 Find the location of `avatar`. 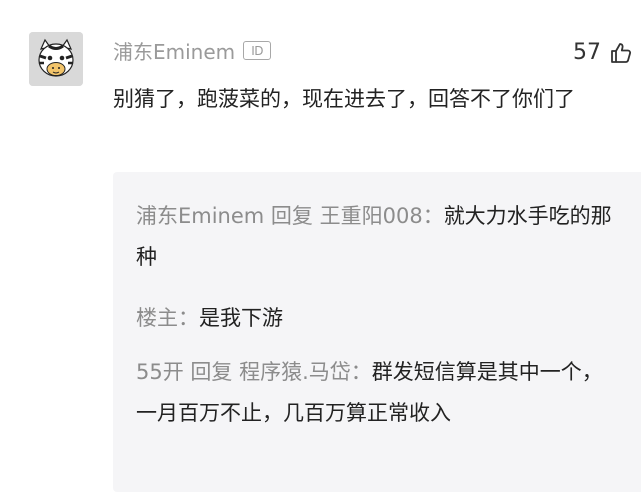

avatar is located at coordinates (56, 59).